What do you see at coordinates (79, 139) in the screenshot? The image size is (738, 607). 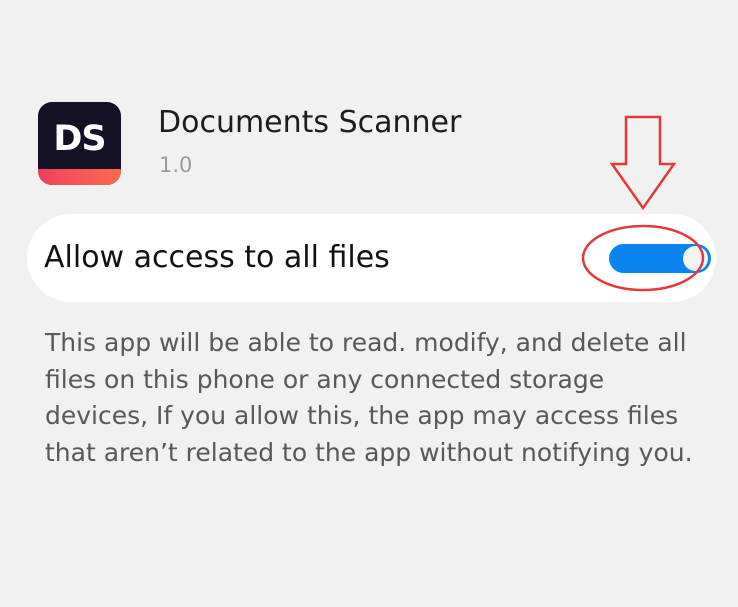 I see `app-icon-label: DS` at bounding box center [79, 139].